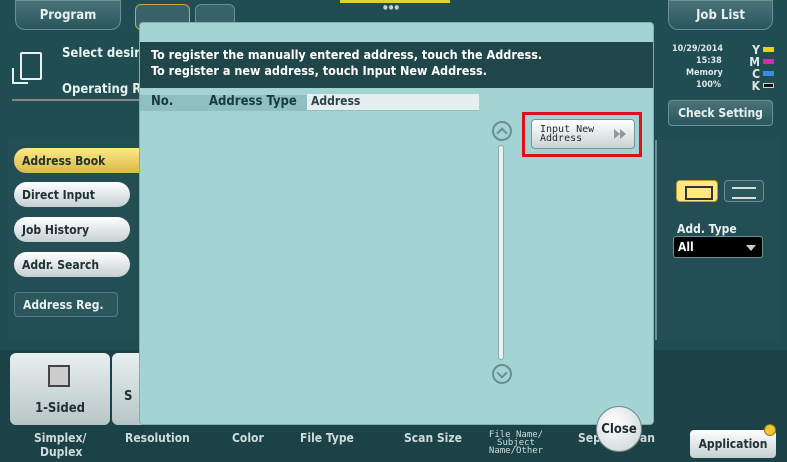 The image size is (787, 462). Describe the element at coordinates (720, 113) in the screenshot. I see `check-setting-button: Check Setting` at that location.